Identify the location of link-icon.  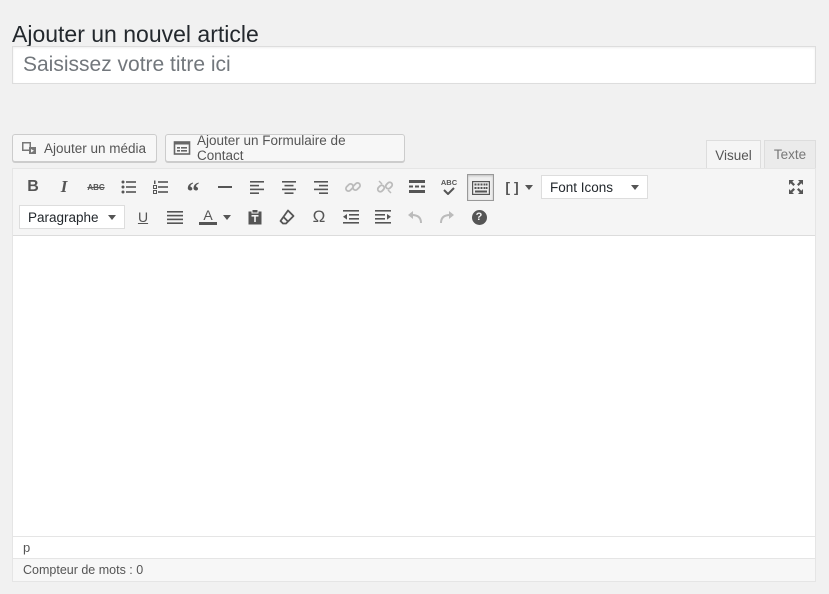
(353, 187).